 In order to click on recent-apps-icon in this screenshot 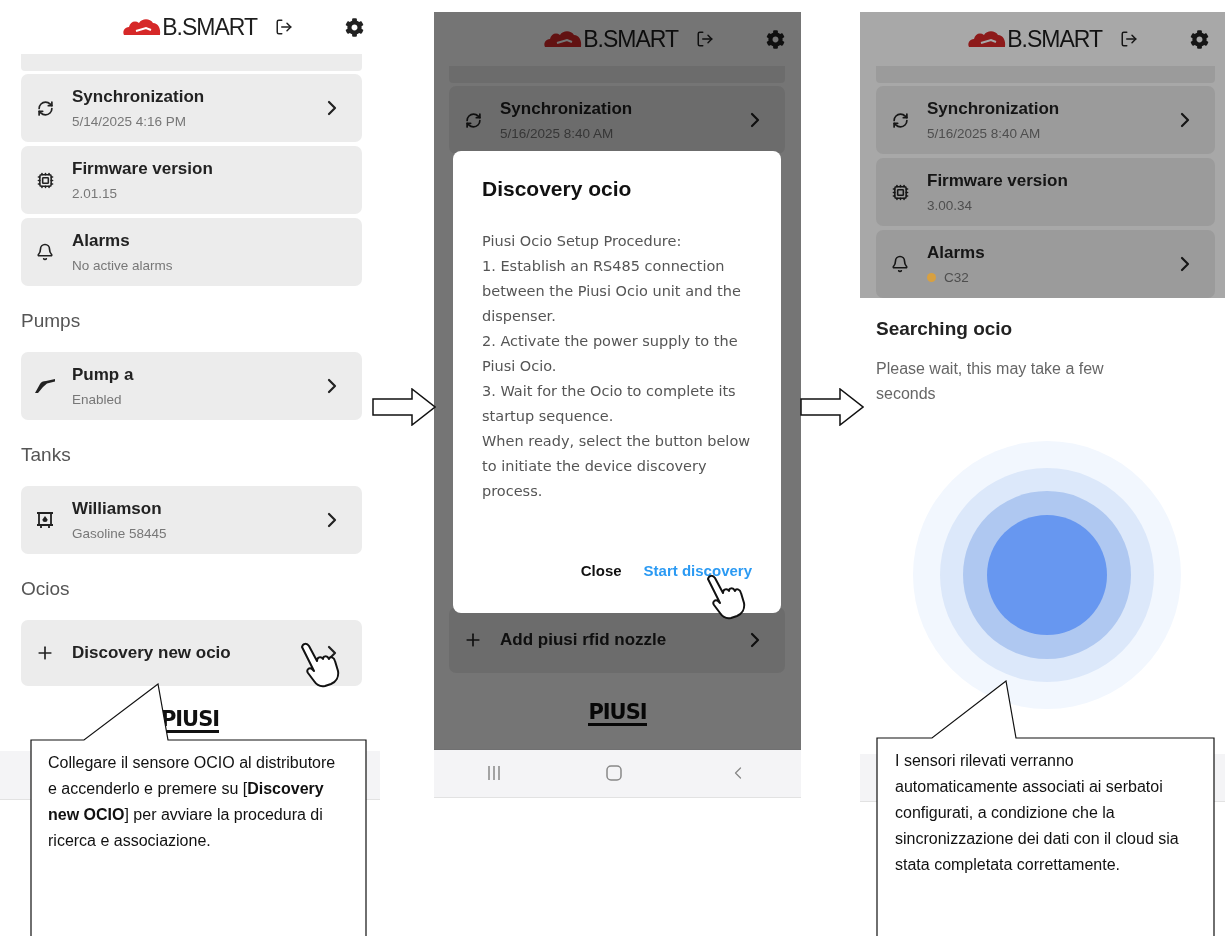, I will do `click(493, 773)`.